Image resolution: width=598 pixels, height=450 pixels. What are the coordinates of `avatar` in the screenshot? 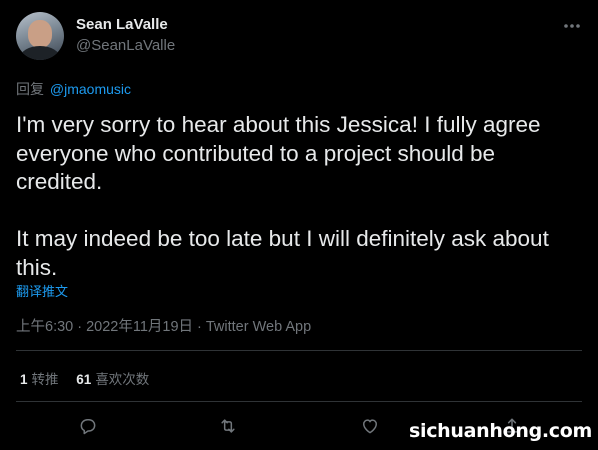 It's located at (40, 36).